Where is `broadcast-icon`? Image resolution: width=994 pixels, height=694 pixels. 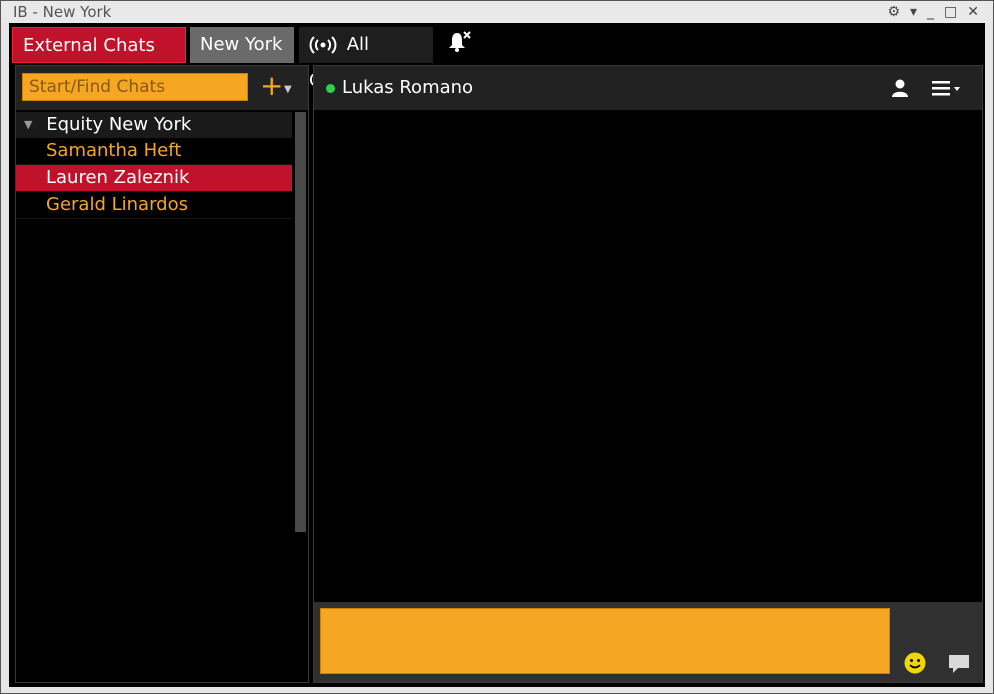 broadcast-icon is located at coordinates (323, 45).